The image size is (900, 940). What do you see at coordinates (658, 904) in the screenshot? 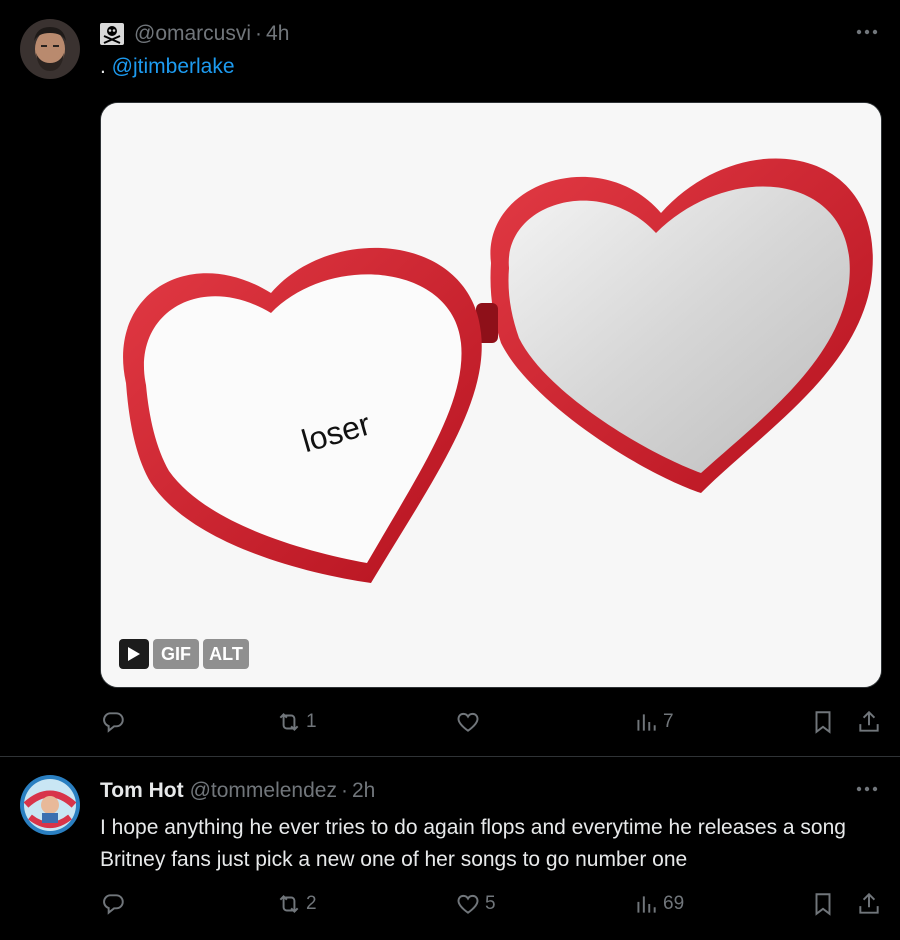
I see `views-button: 69` at bounding box center [658, 904].